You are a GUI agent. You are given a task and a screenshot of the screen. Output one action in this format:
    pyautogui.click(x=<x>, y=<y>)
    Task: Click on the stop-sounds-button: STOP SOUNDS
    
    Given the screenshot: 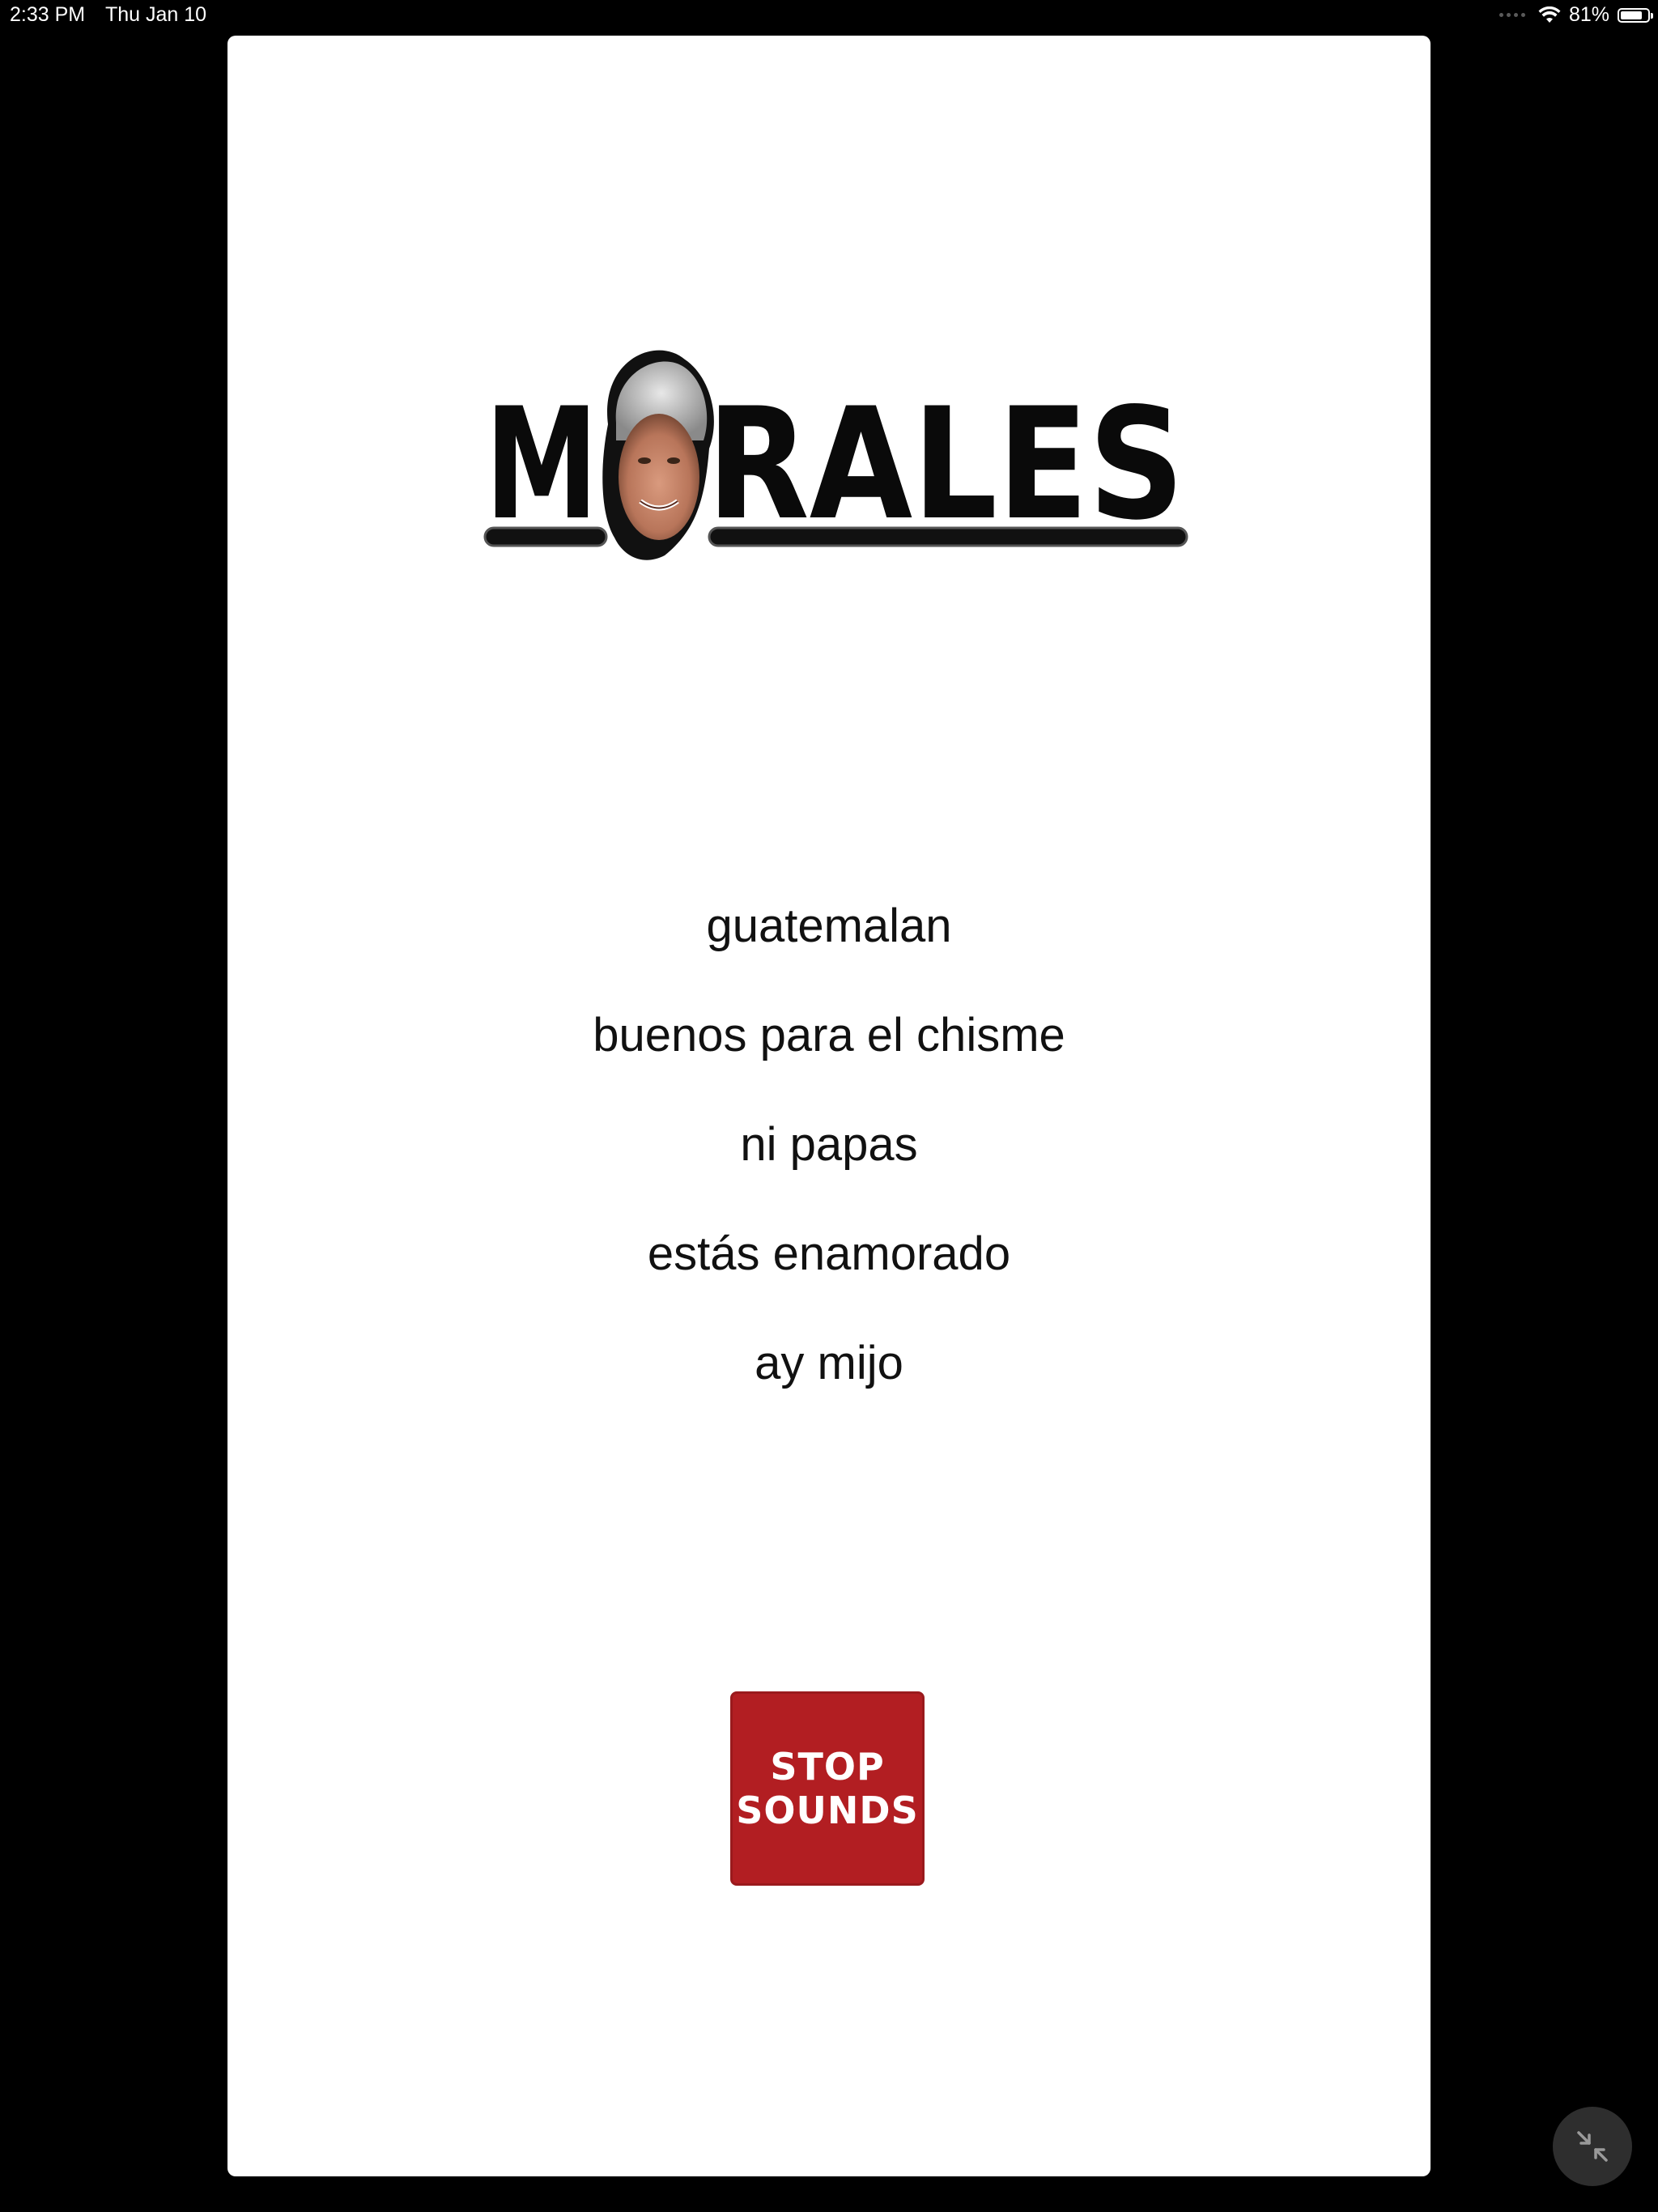 What is the action you would take?
    pyautogui.click(x=827, y=1789)
    